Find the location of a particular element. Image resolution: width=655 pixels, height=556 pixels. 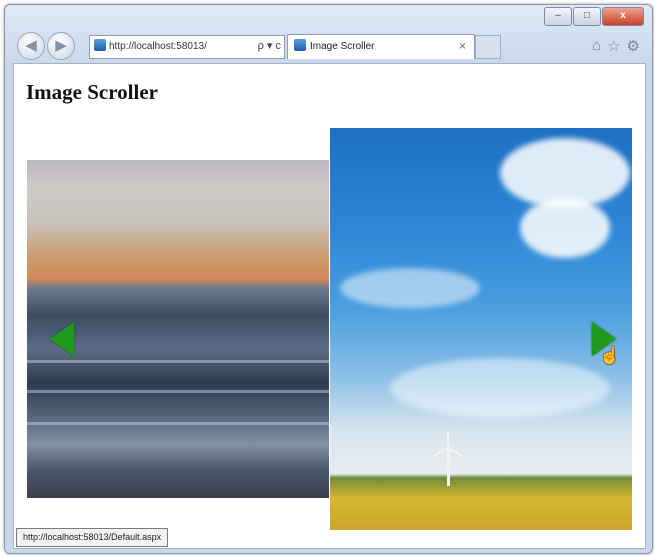

address-bar: http://localhost:58013/ ρ ▾ c is located at coordinates (187, 47).